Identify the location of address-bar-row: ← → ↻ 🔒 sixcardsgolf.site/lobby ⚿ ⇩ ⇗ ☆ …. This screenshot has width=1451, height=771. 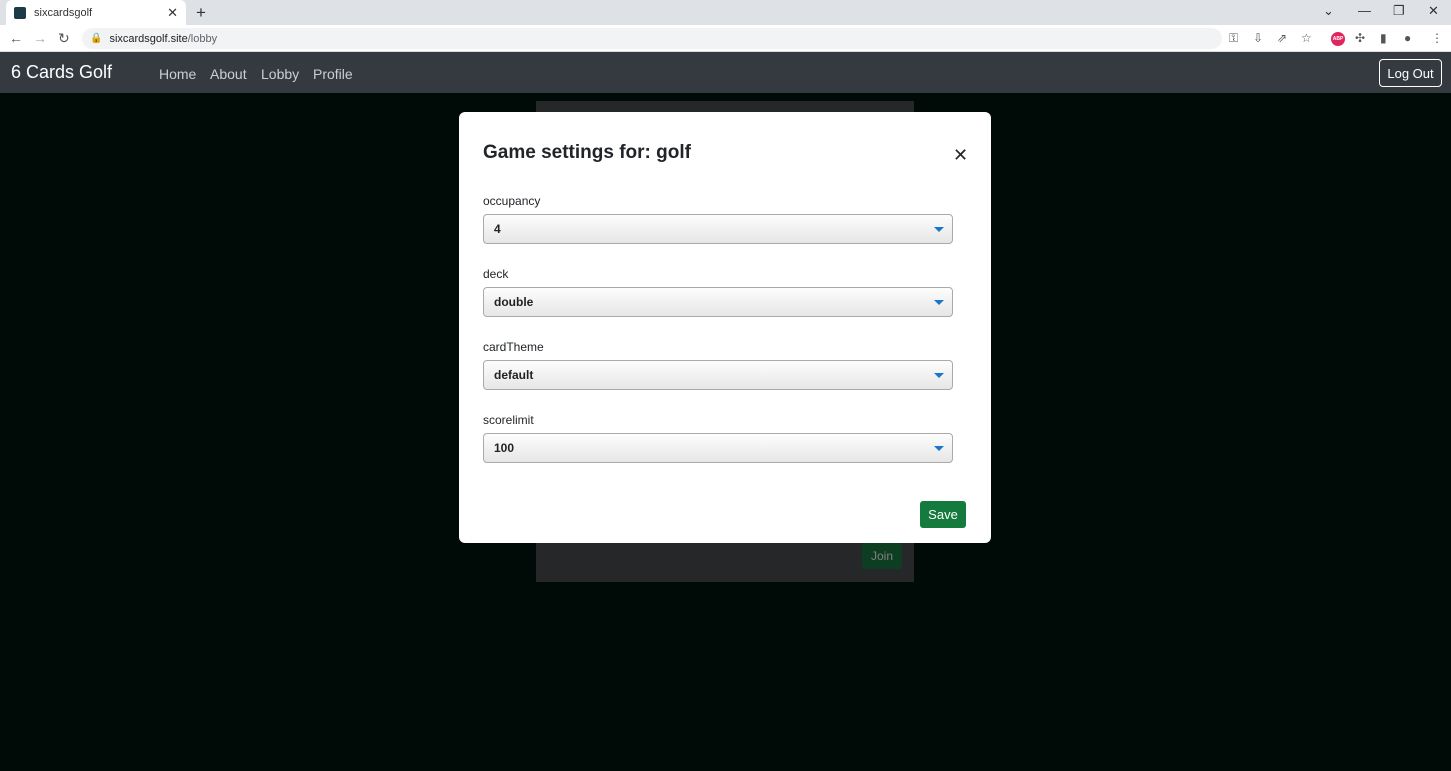
(725, 38).